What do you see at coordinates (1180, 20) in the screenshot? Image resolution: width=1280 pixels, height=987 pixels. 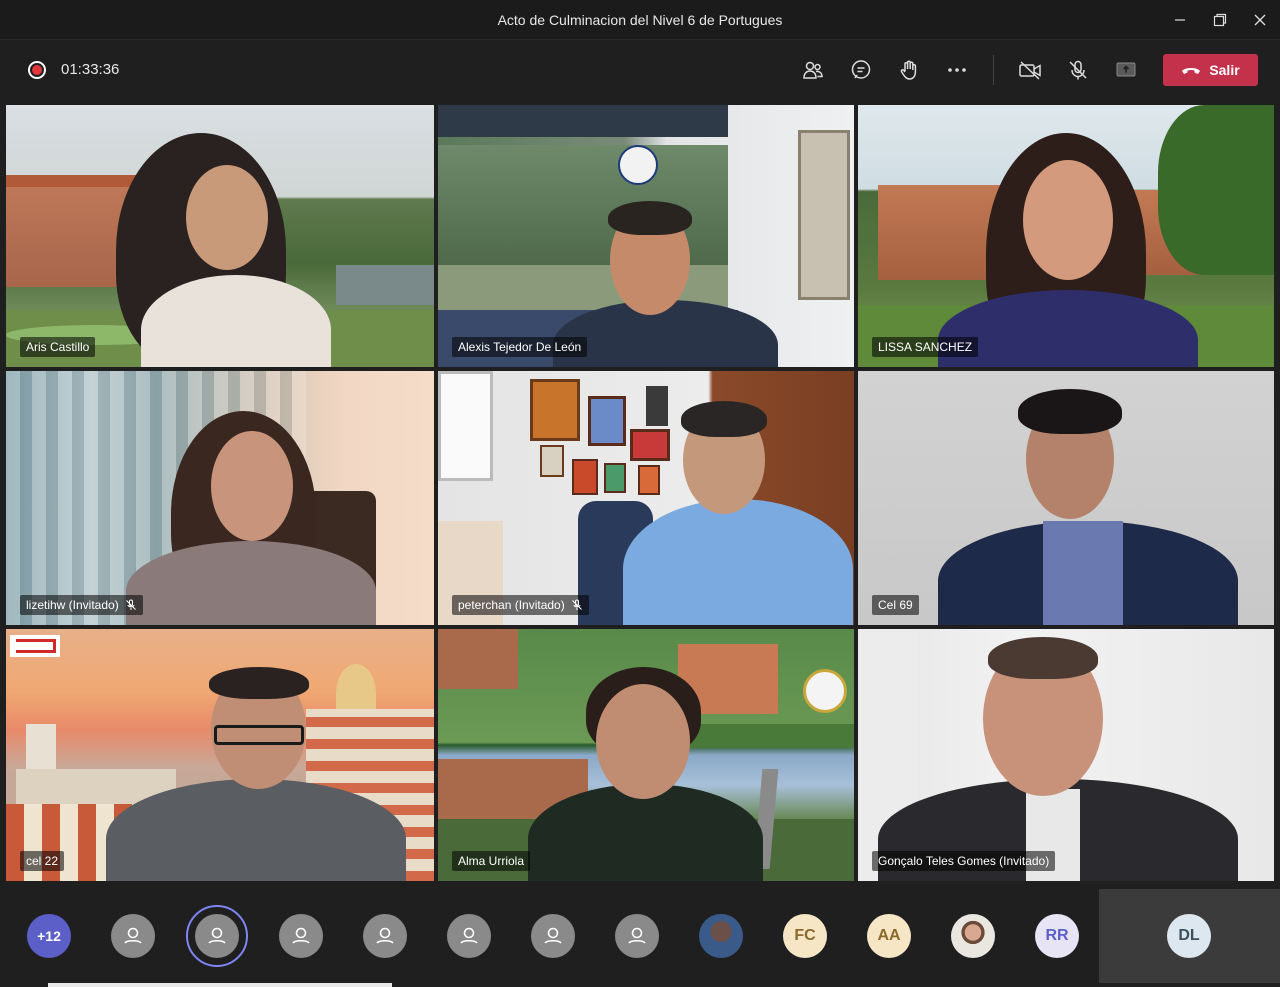 I see `minimize-icon` at bounding box center [1180, 20].